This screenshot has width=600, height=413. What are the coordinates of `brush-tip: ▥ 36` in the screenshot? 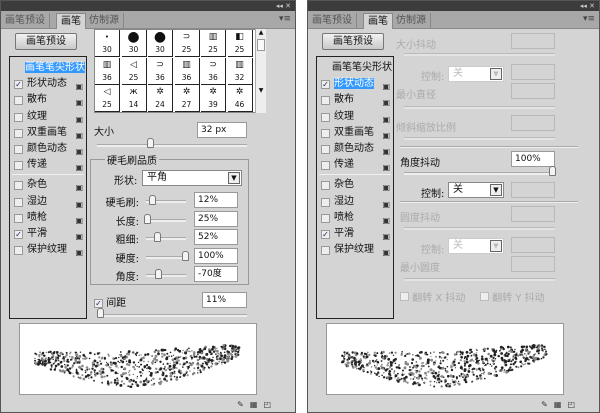 It's located at (107, 71).